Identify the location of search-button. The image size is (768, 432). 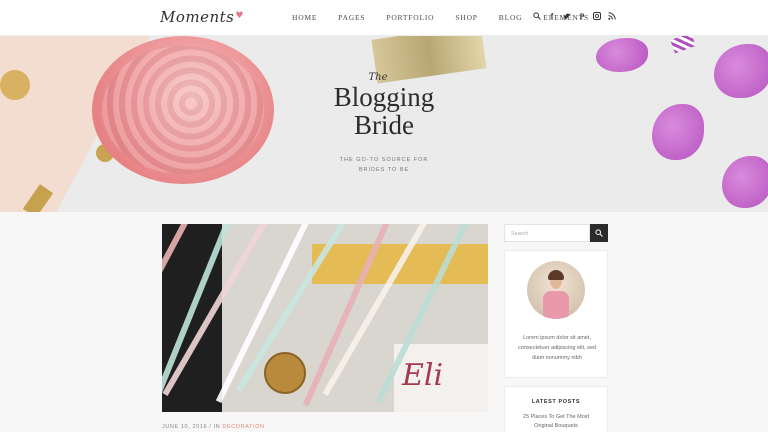
(599, 233).